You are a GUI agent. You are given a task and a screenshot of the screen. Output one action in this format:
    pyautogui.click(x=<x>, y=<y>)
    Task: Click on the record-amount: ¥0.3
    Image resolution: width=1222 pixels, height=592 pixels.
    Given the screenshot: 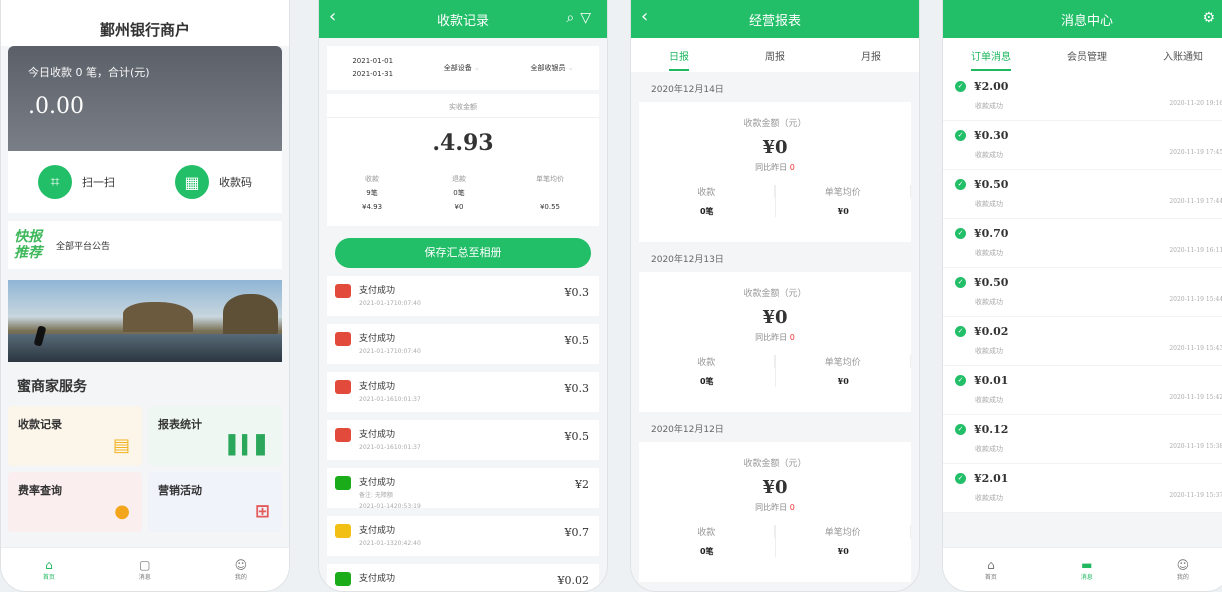 What is the action you would take?
    pyautogui.click(x=577, y=292)
    